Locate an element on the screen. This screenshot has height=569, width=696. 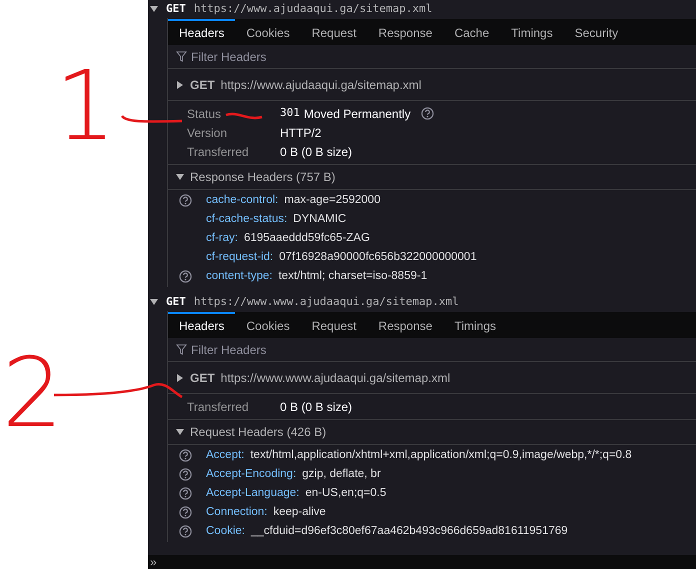
section-title: Response Headers (757 B) is located at coordinates (263, 177).